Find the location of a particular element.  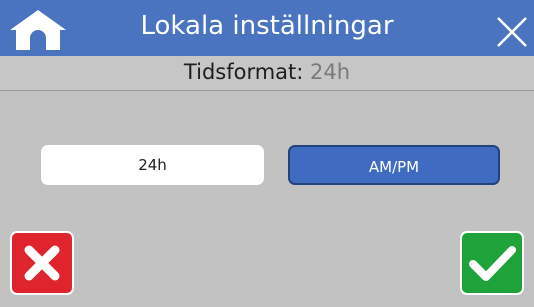

confirm-button is located at coordinates (492, 263).